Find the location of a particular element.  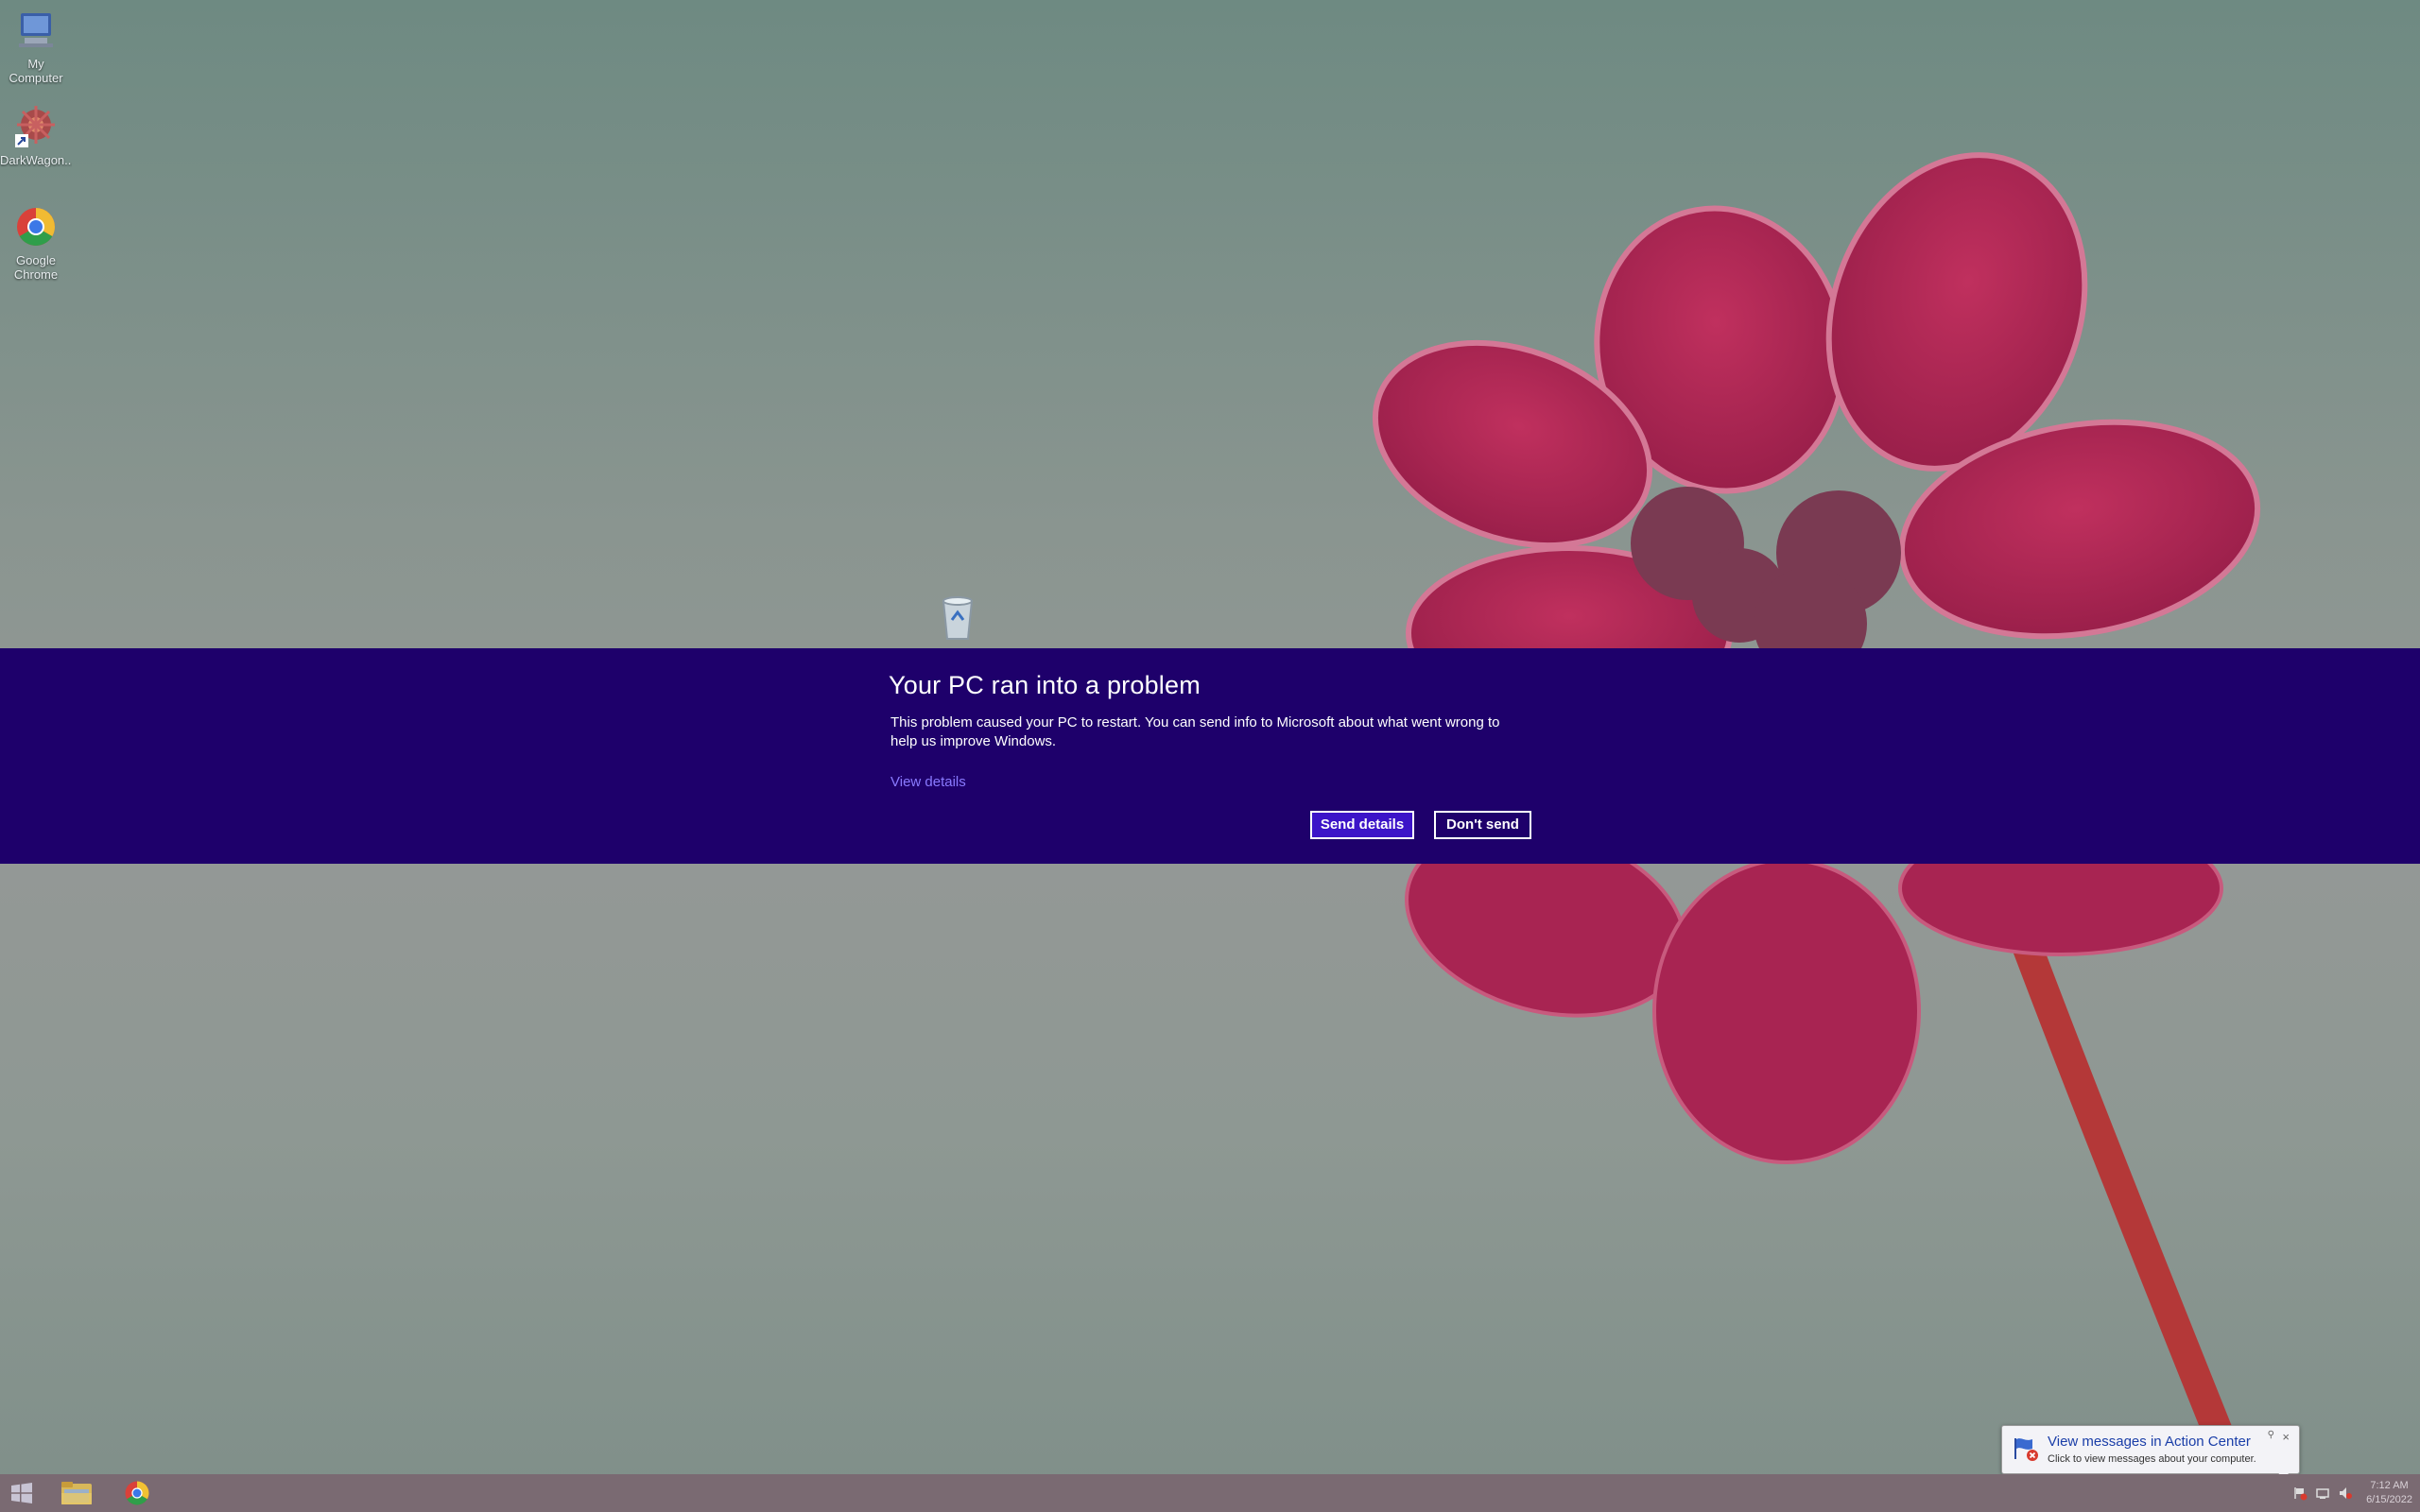

desktop-icon-my-computer: My Computer is located at coordinates (36, 46).